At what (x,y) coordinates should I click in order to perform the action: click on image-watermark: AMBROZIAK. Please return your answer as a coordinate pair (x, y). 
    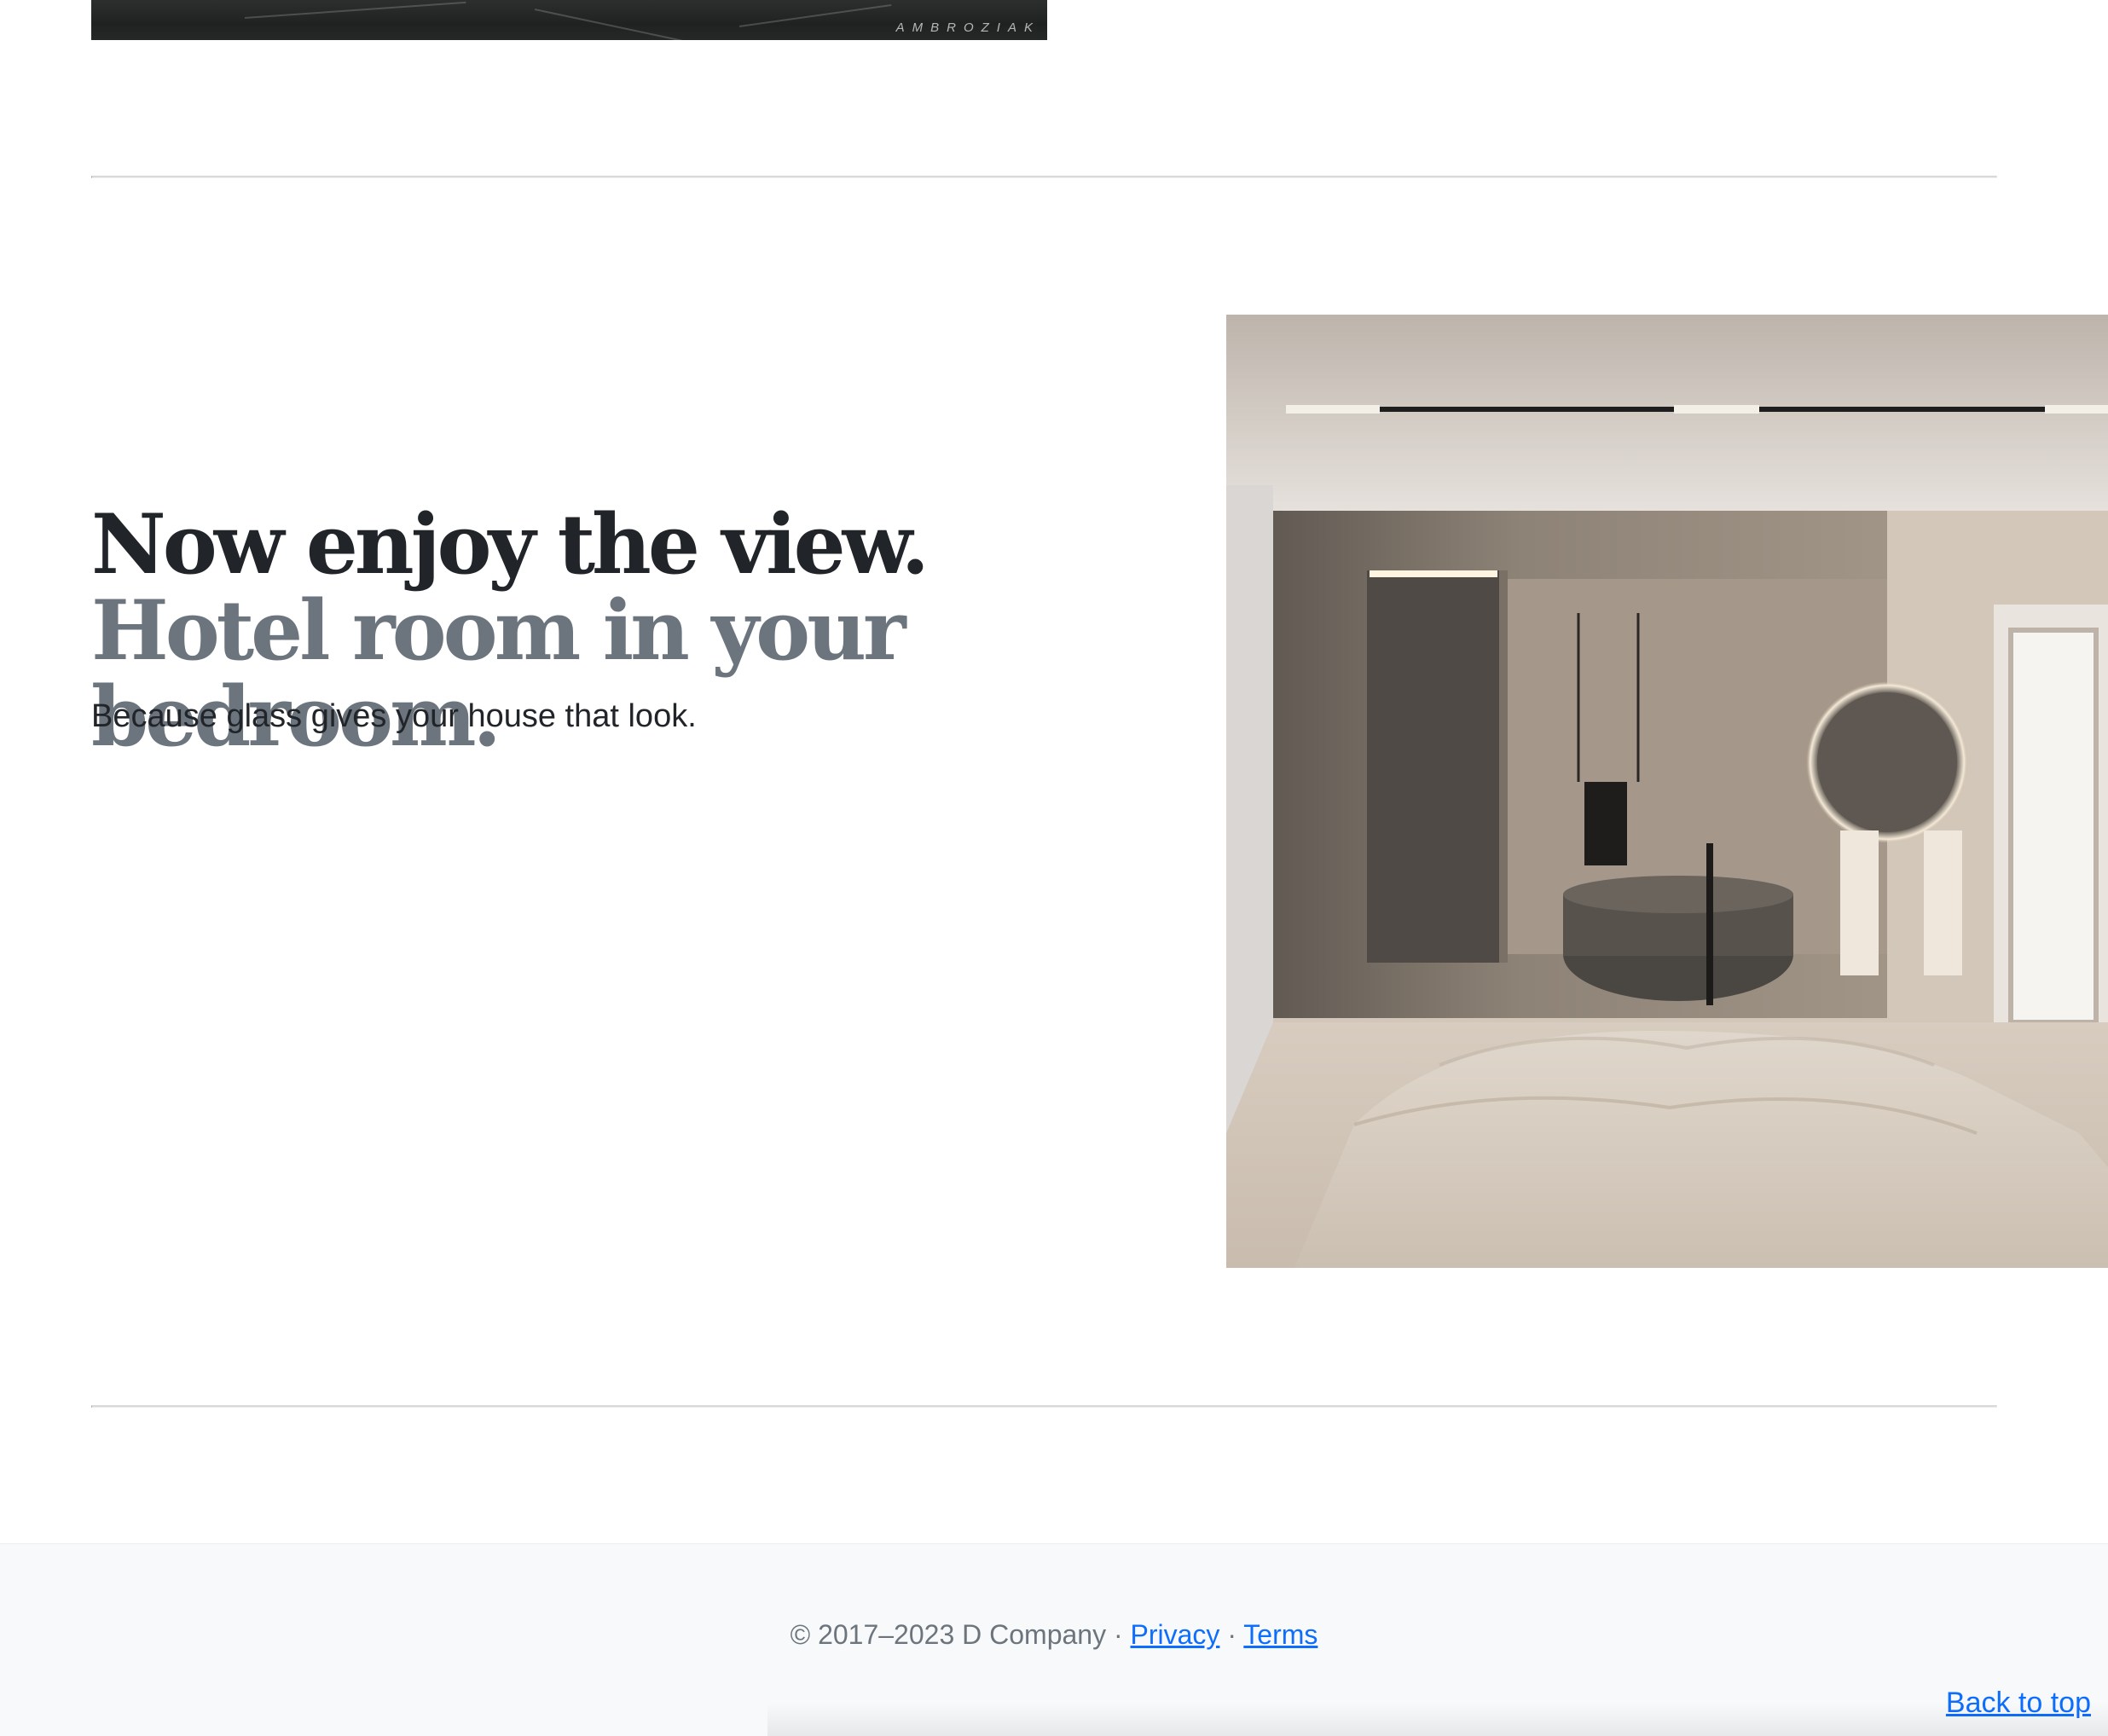
    Looking at the image, I should click on (967, 27).